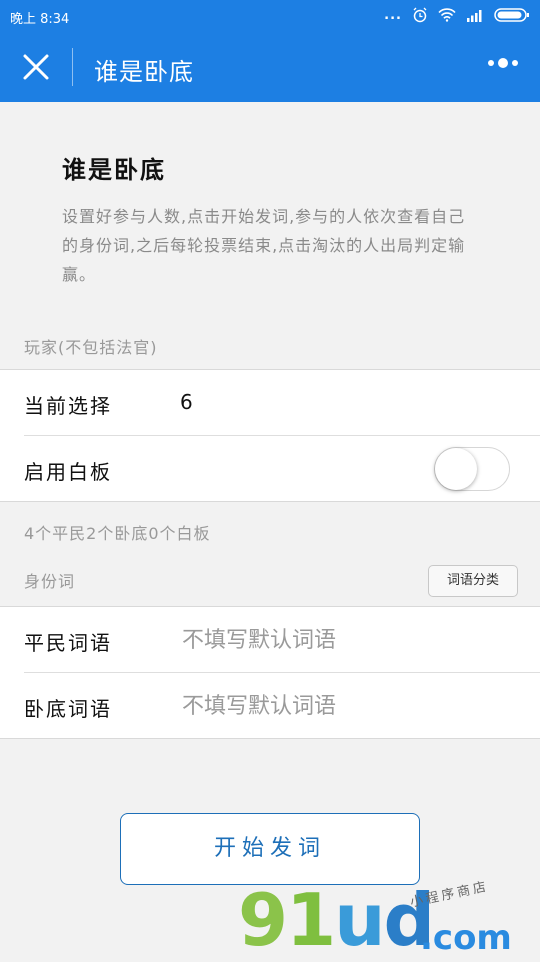 This screenshot has width=540, height=962. Describe the element at coordinates (40, 19) in the screenshot. I see `status-time: 晚上 8:34` at that location.